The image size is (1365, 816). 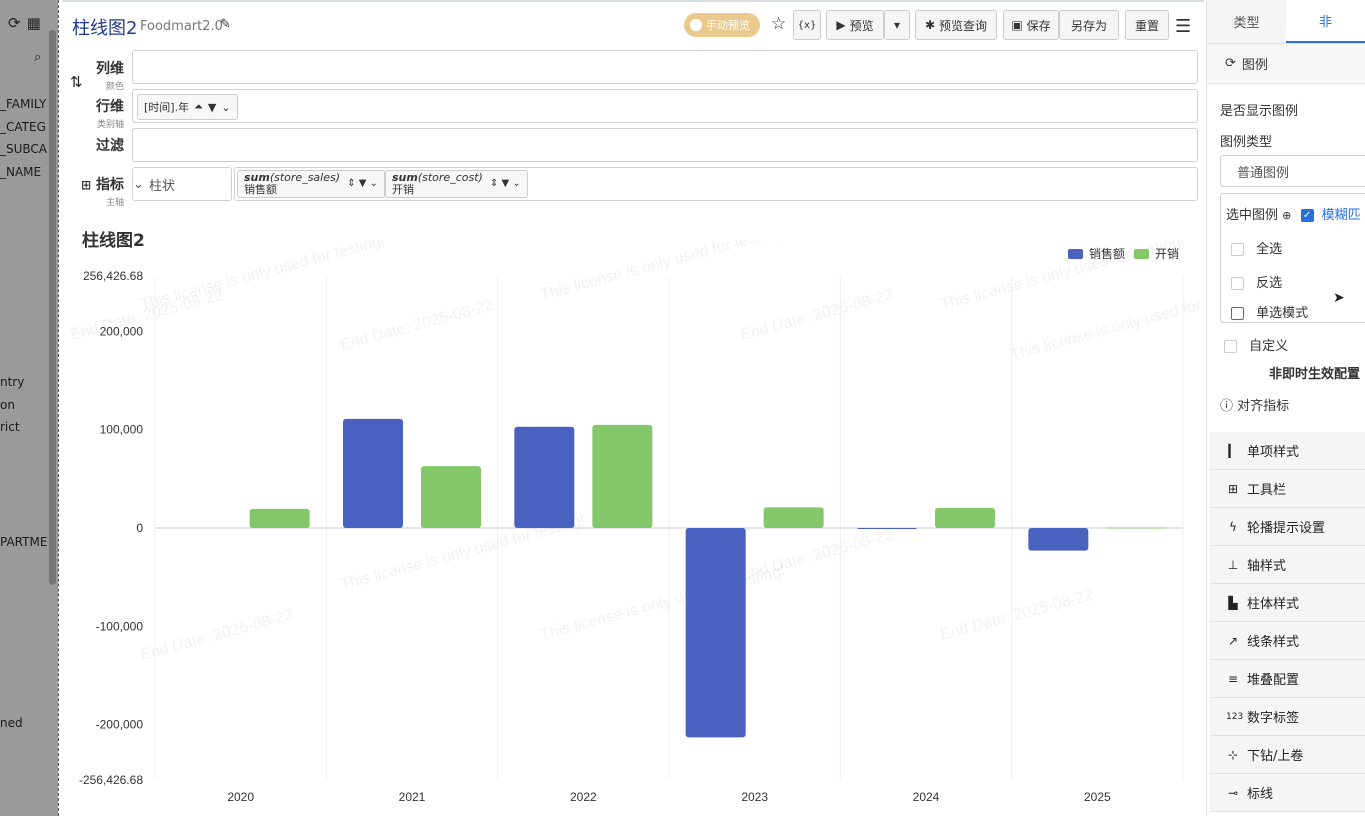 I want to click on line-chart-icon: ↗, so click(x=1233, y=640).